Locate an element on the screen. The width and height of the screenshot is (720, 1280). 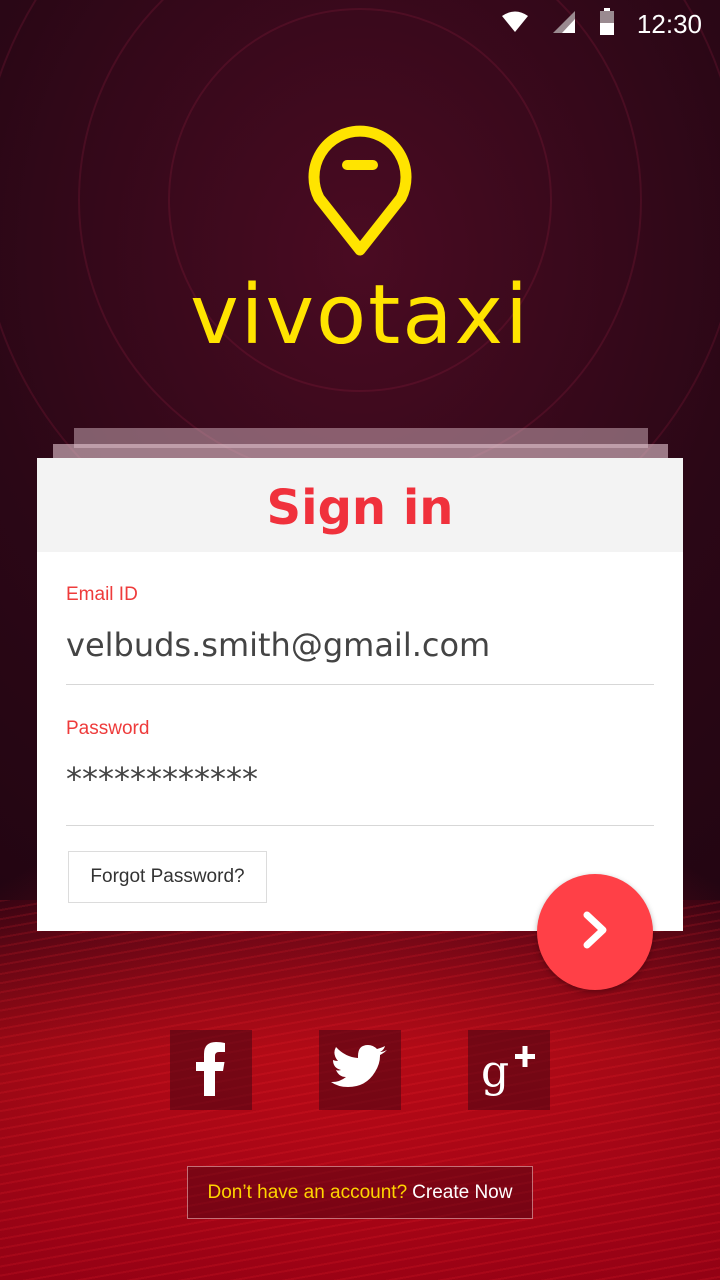
email-label: Email ID is located at coordinates (102, 594).